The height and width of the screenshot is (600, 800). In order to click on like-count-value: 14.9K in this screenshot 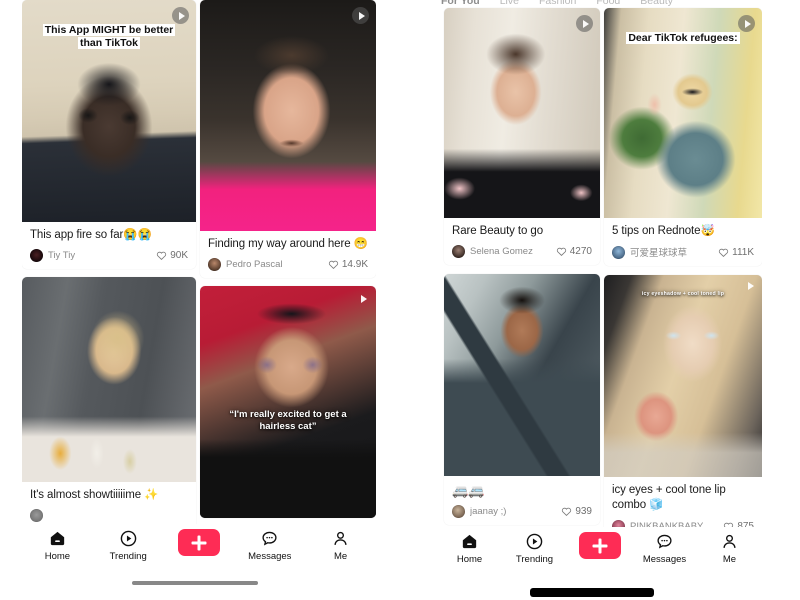, I will do `click(354, 265)`.